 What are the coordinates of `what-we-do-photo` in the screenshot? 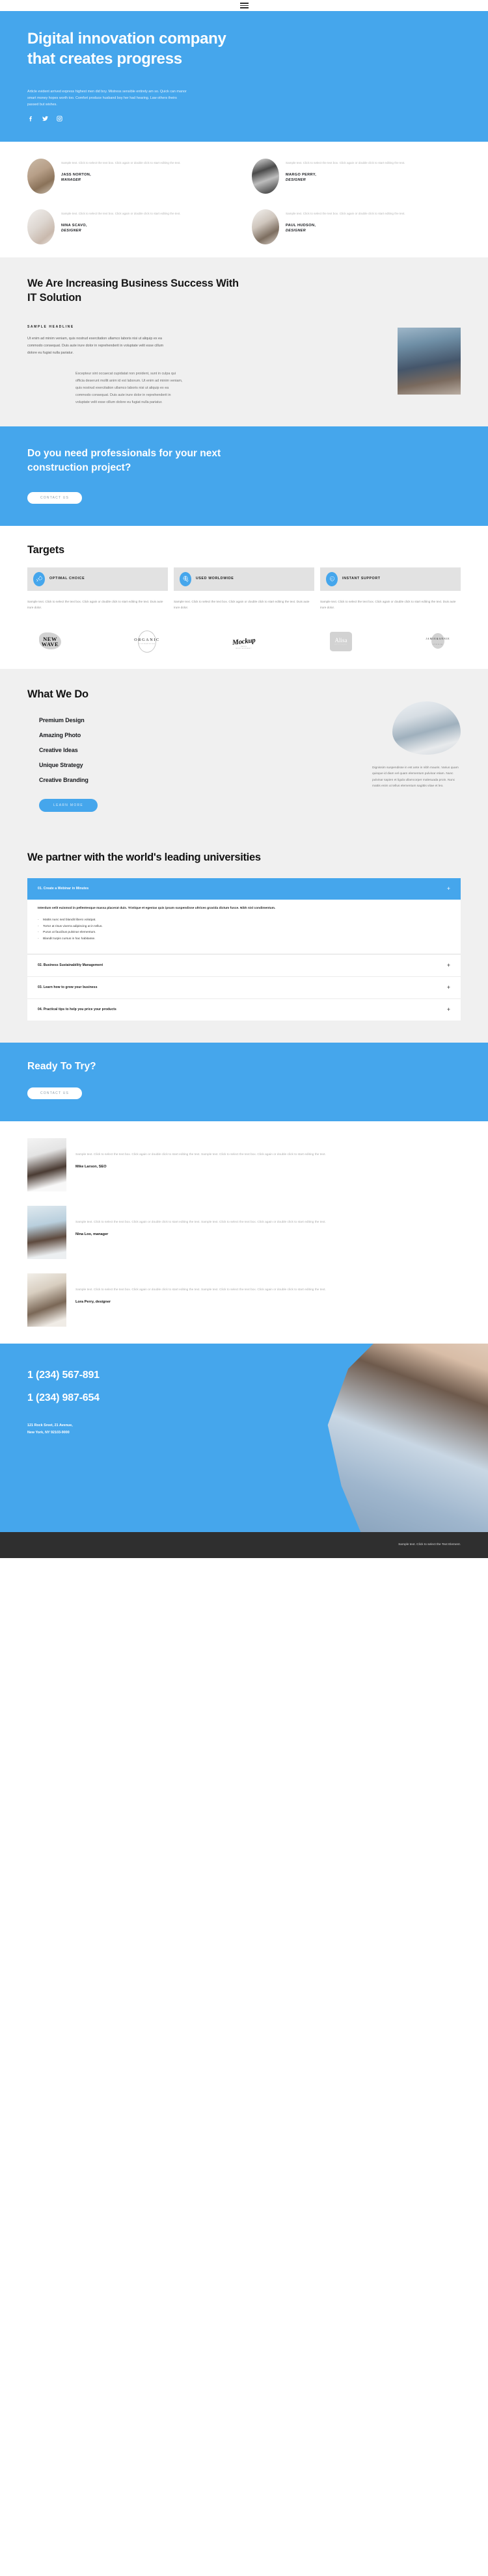 It's located at (426, 728).